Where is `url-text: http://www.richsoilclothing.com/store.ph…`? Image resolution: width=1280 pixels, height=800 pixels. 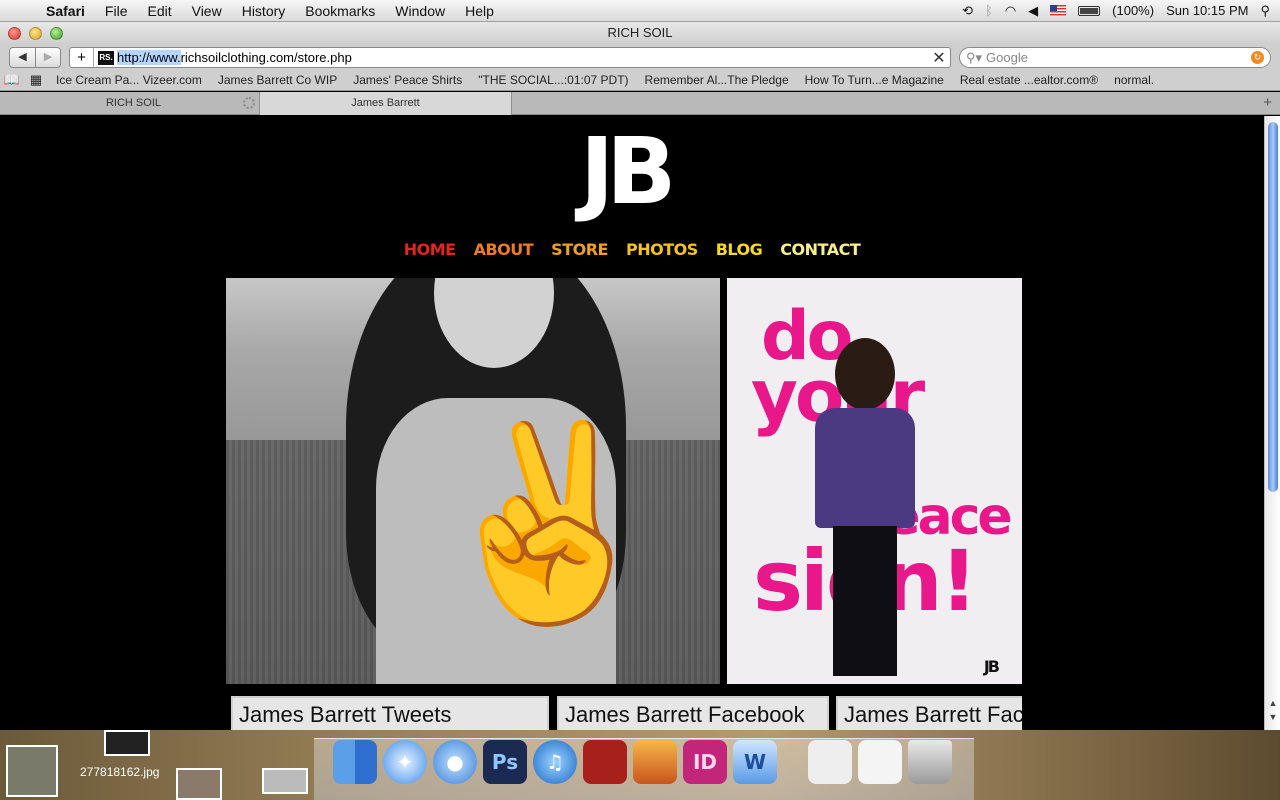 url-text: http://www.richsoilclothing.com/store.ph… is located at coordinates (522, 57).